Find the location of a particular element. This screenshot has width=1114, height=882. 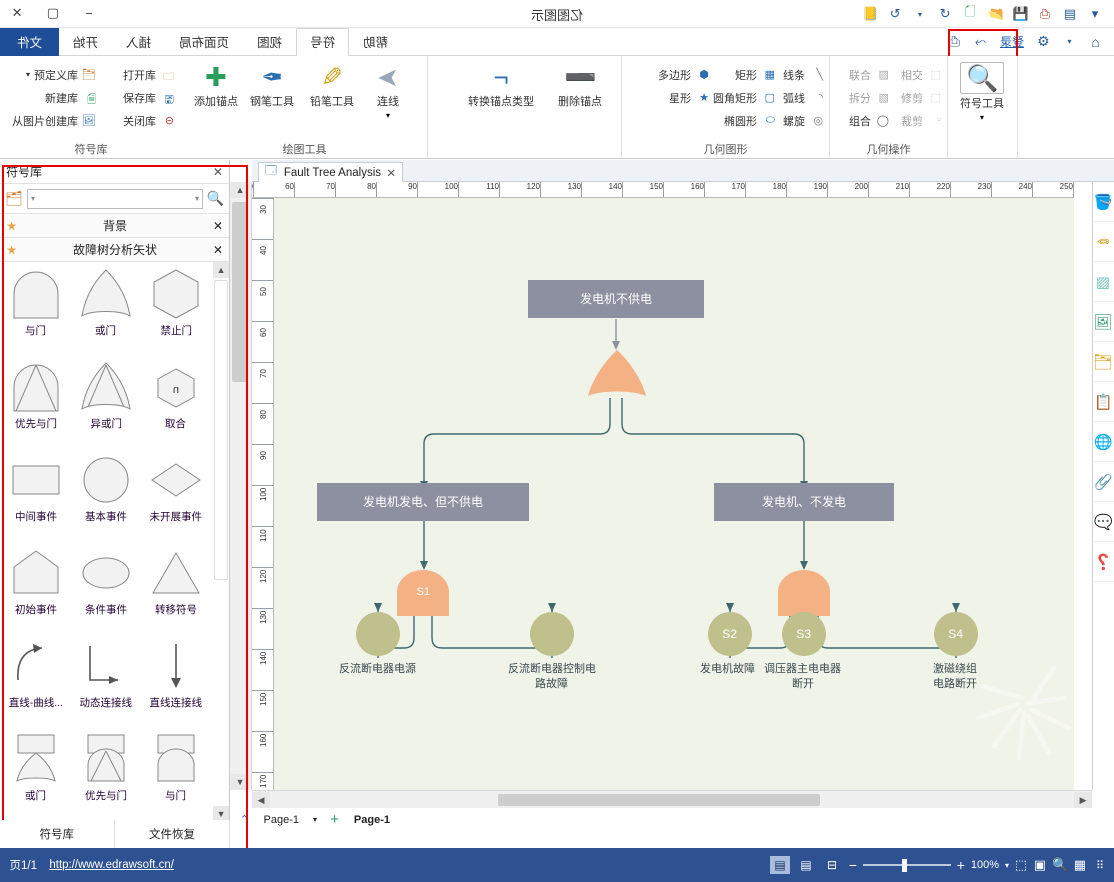

shape-item: 禁止门 is located at coordinates (176, 308).